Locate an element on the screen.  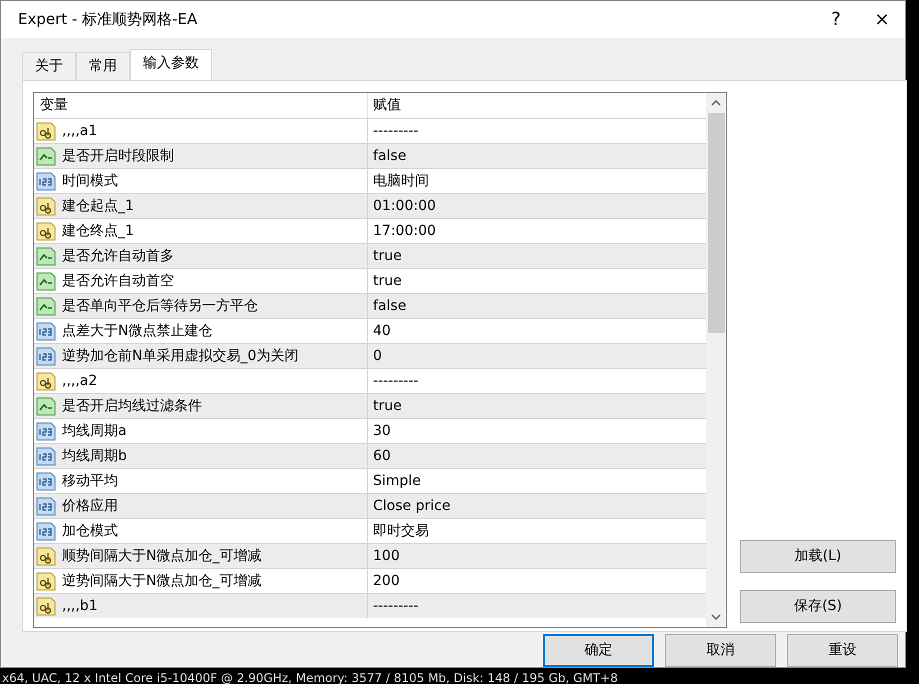
close-button: × is located at coordinates (882, 19).